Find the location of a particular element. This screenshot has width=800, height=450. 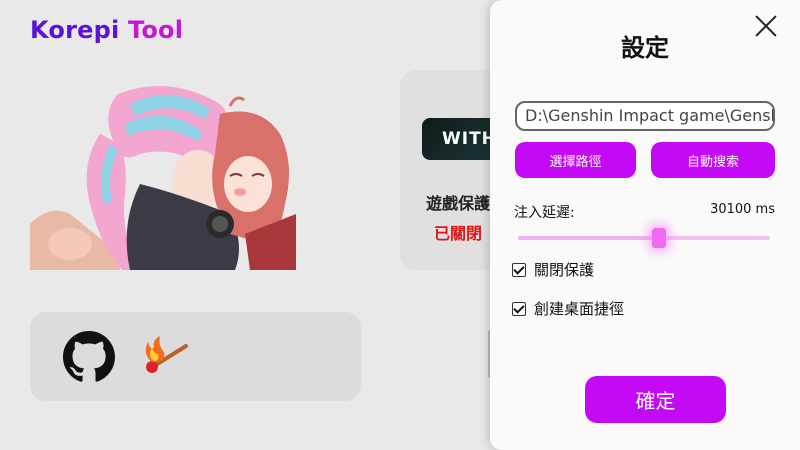

create-shortcut-checkbox: 創建桌面捷徑 is located at coordinates (568, 308).